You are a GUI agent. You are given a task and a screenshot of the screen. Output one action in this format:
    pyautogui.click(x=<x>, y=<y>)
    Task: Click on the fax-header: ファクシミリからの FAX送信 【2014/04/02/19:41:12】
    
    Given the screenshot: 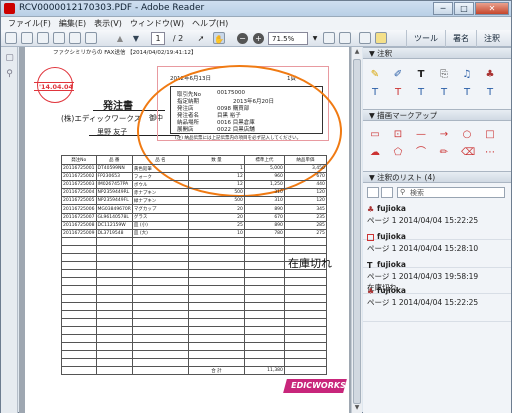 What is the action you would take?
    pyautogui.click(x=125, y=53)
    